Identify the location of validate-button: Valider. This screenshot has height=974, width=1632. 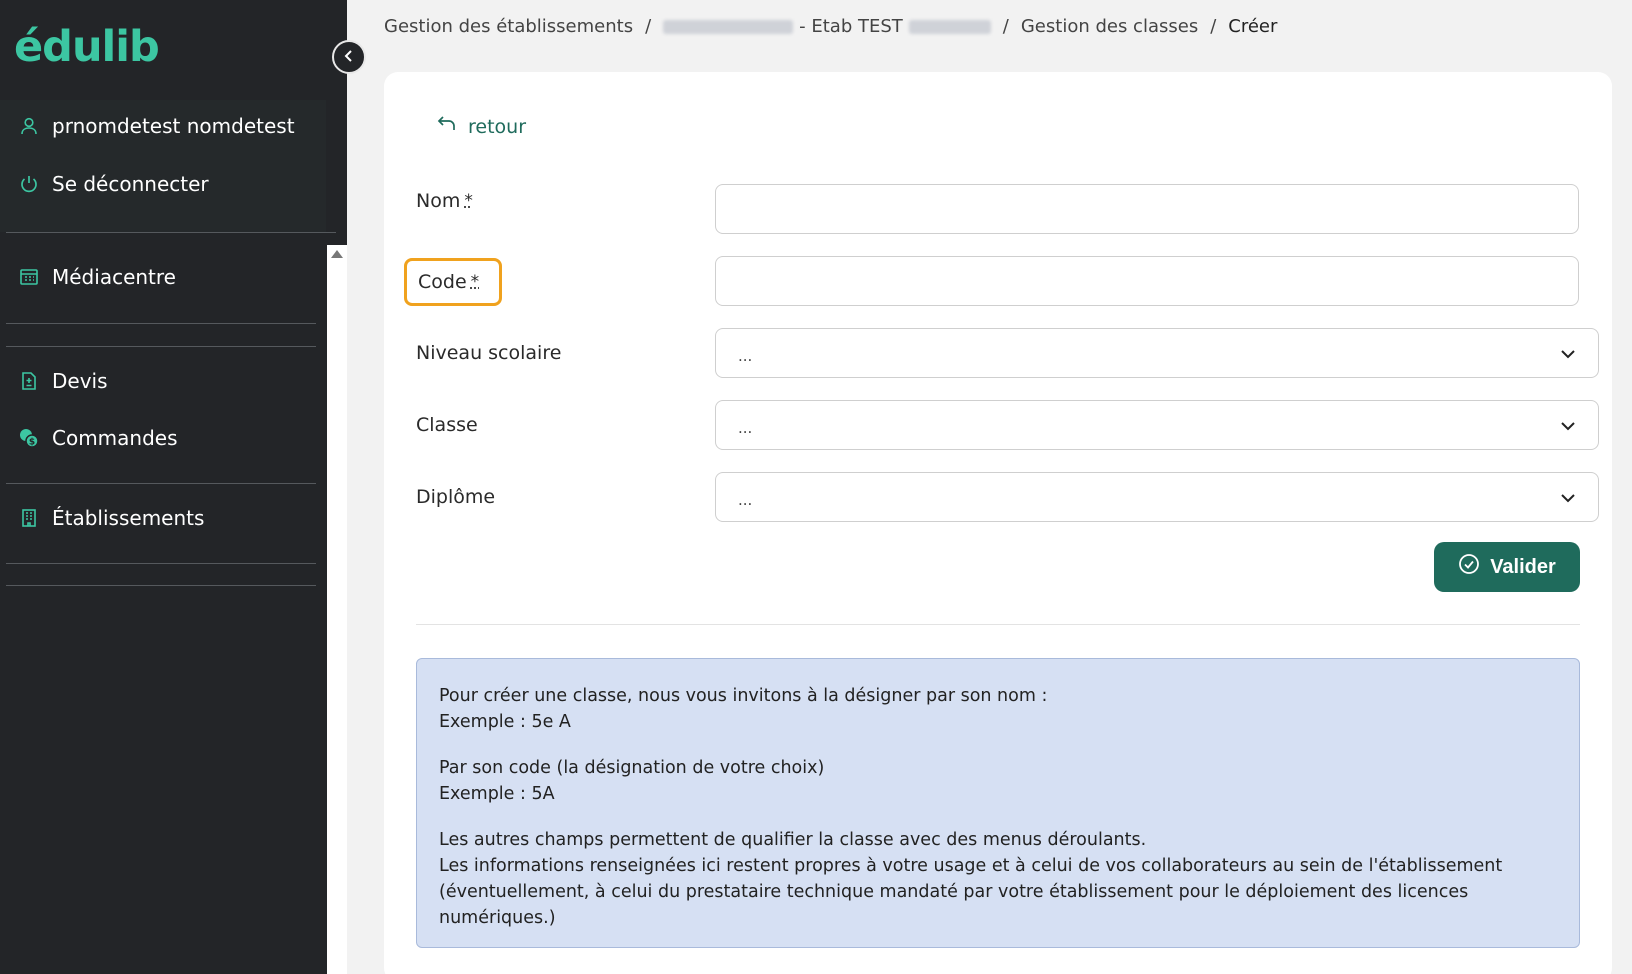
(1507, 567).